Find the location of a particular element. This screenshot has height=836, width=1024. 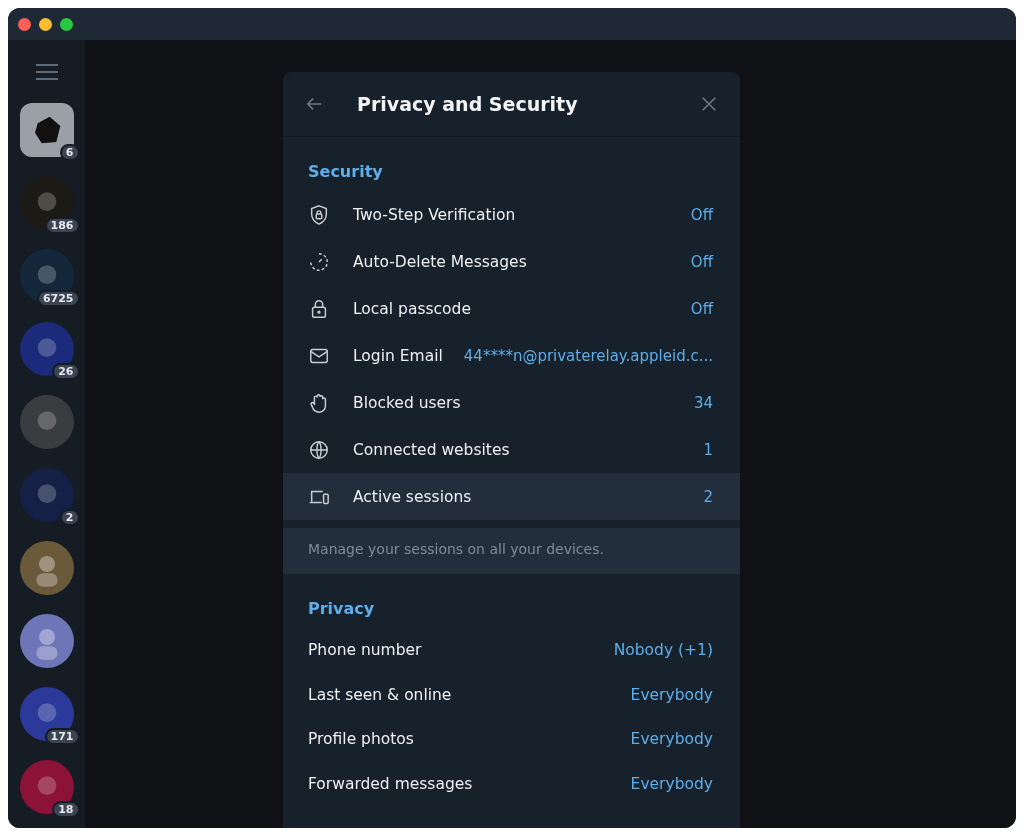

settings-row: Last seen & online Everybody is located at coordinates (511, 694).